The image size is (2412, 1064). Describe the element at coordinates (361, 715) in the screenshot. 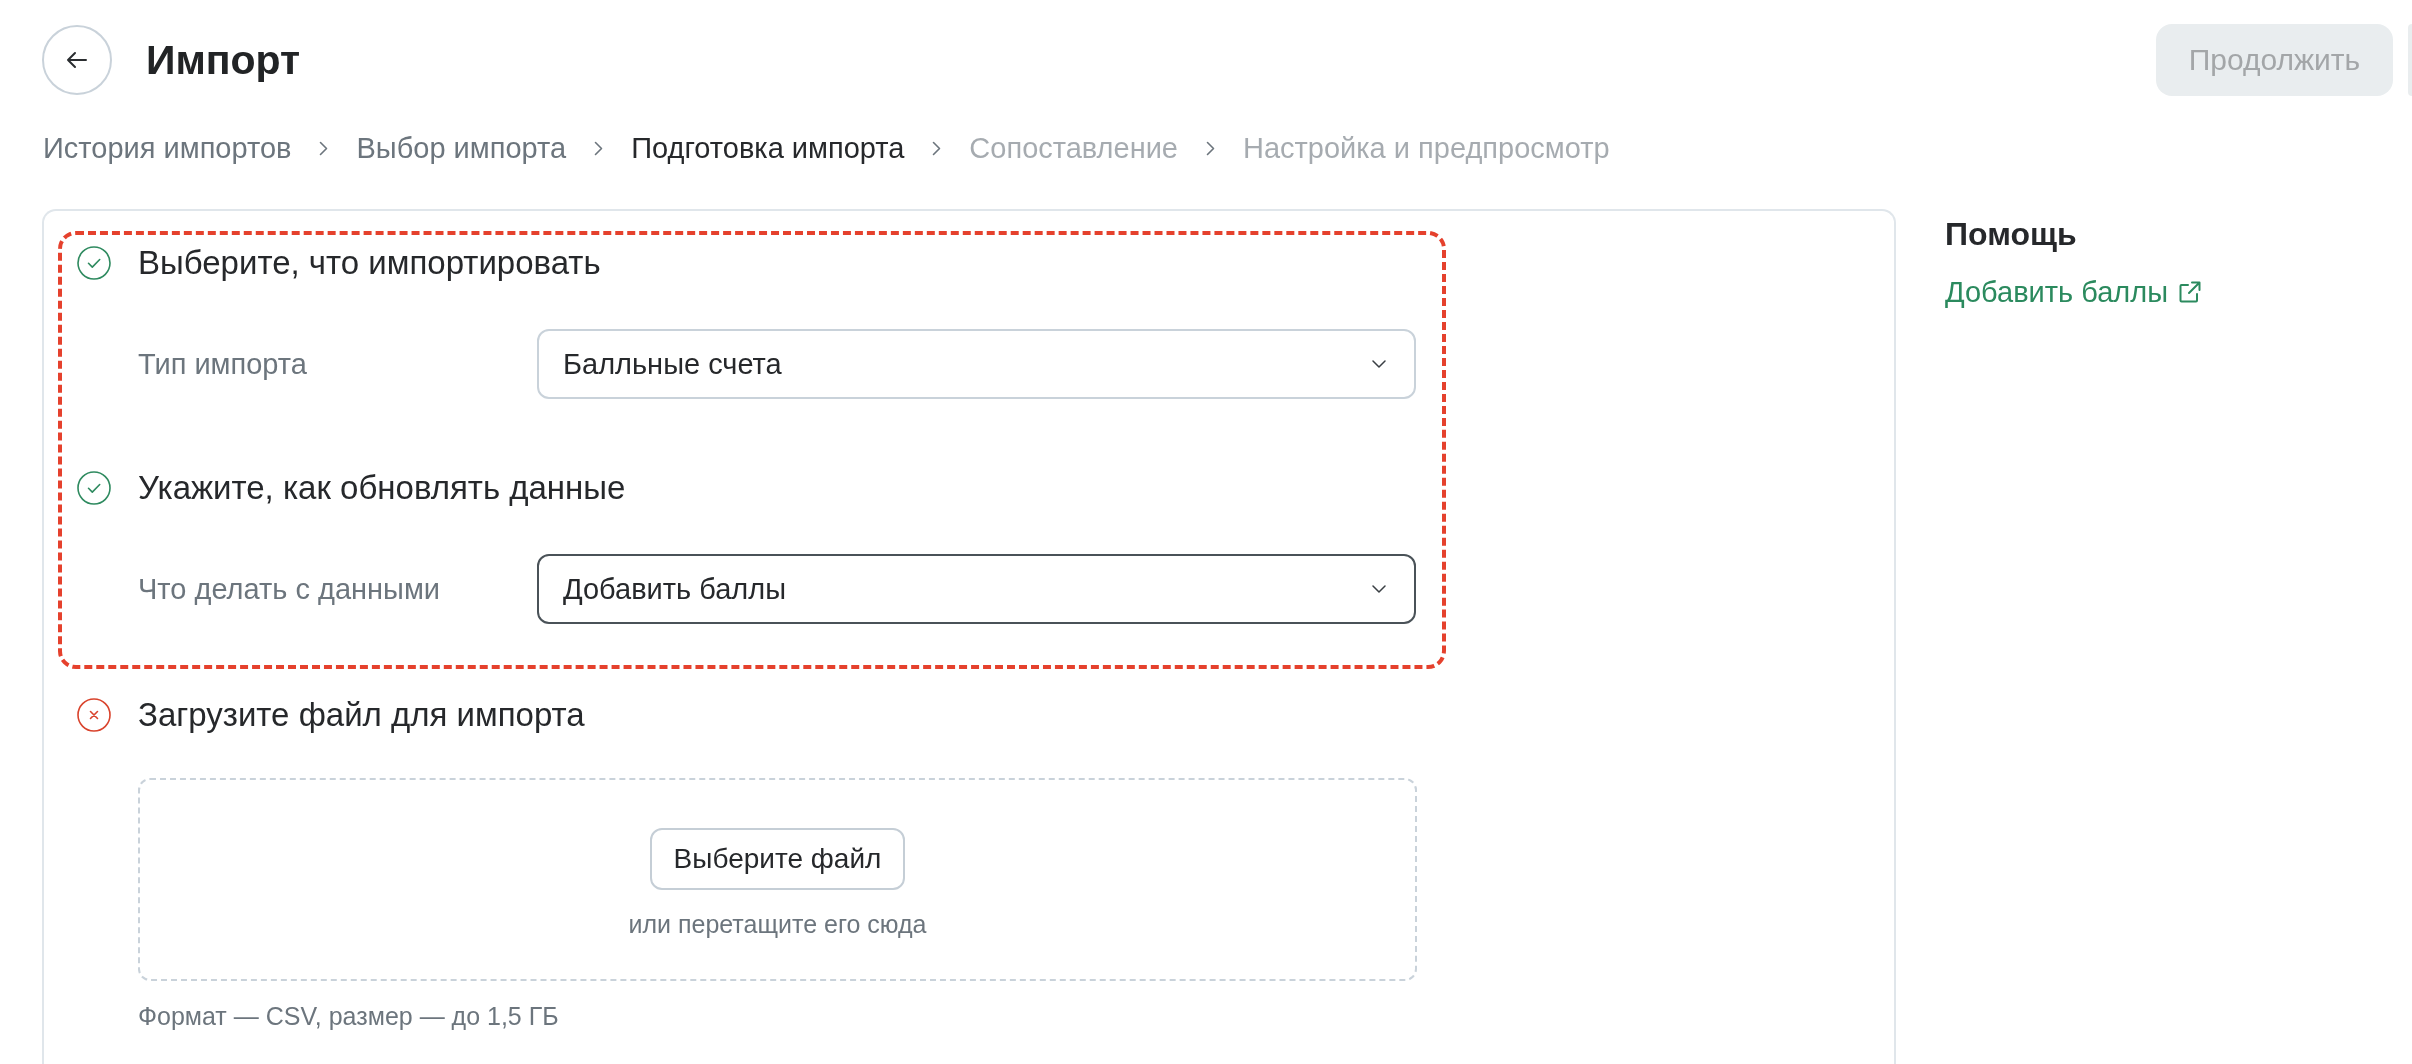

I see `step-title: Загрузите файл для импорта` at that location.